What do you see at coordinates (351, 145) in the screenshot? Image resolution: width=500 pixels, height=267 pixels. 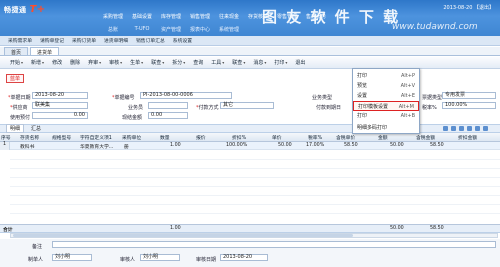 I see `cell-tax-price: 58.50` at bounding box center [351, 145].